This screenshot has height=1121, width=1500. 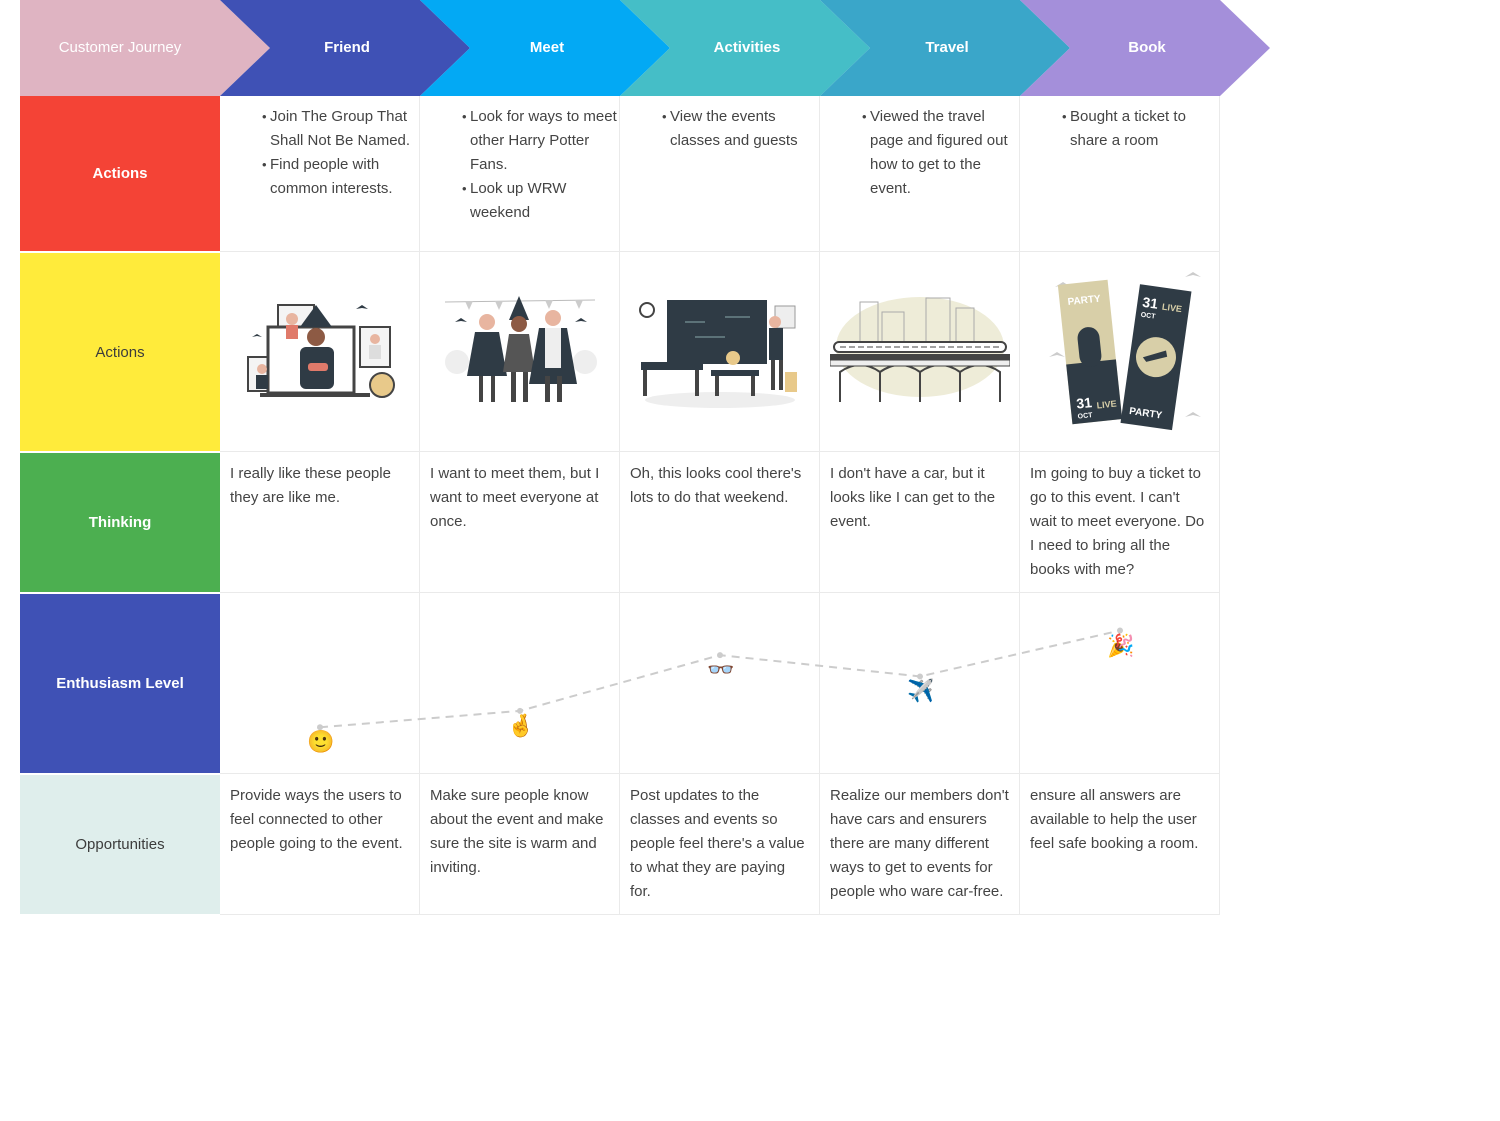 I want to click on actions-list: Bought a ticket to share a room, so click(x=1119, y=129).